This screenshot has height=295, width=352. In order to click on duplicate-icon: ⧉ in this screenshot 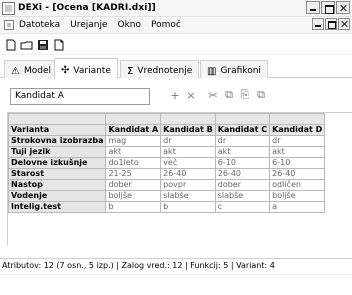, I will do `click(261, 94)`.